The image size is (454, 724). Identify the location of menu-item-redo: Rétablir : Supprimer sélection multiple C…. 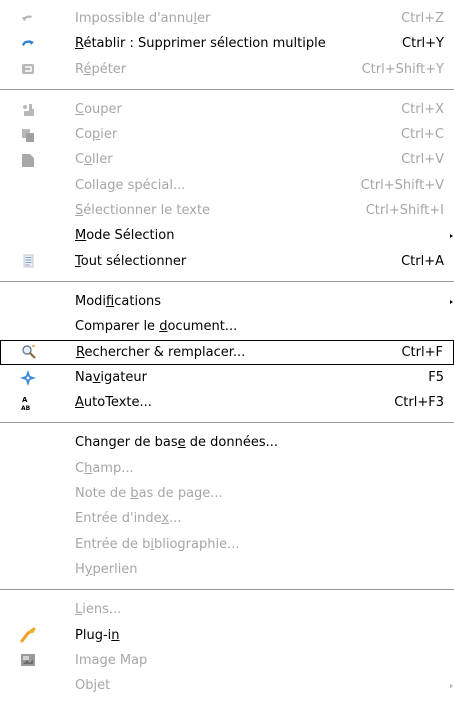
(227, 43).